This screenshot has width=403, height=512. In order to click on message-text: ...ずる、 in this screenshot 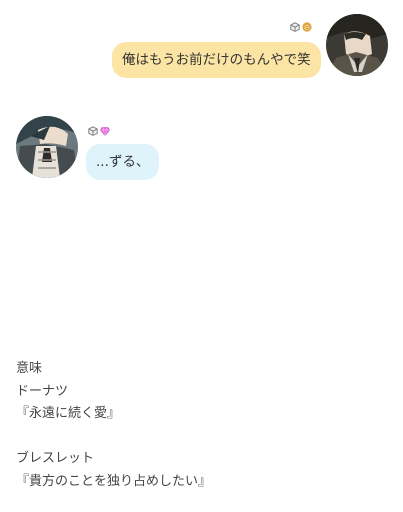, I will do `click(123, 162)`.